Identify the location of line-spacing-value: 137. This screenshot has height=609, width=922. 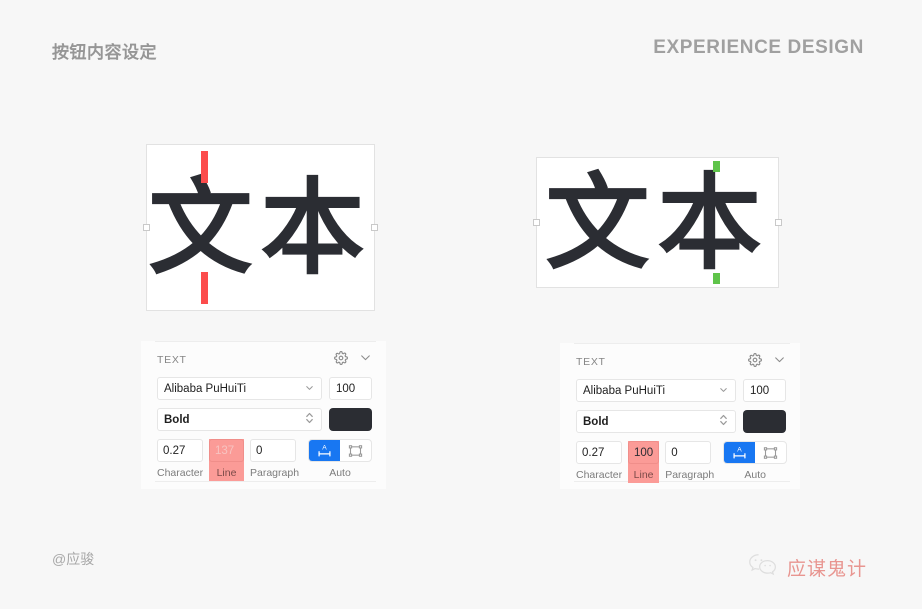
(225, 450).